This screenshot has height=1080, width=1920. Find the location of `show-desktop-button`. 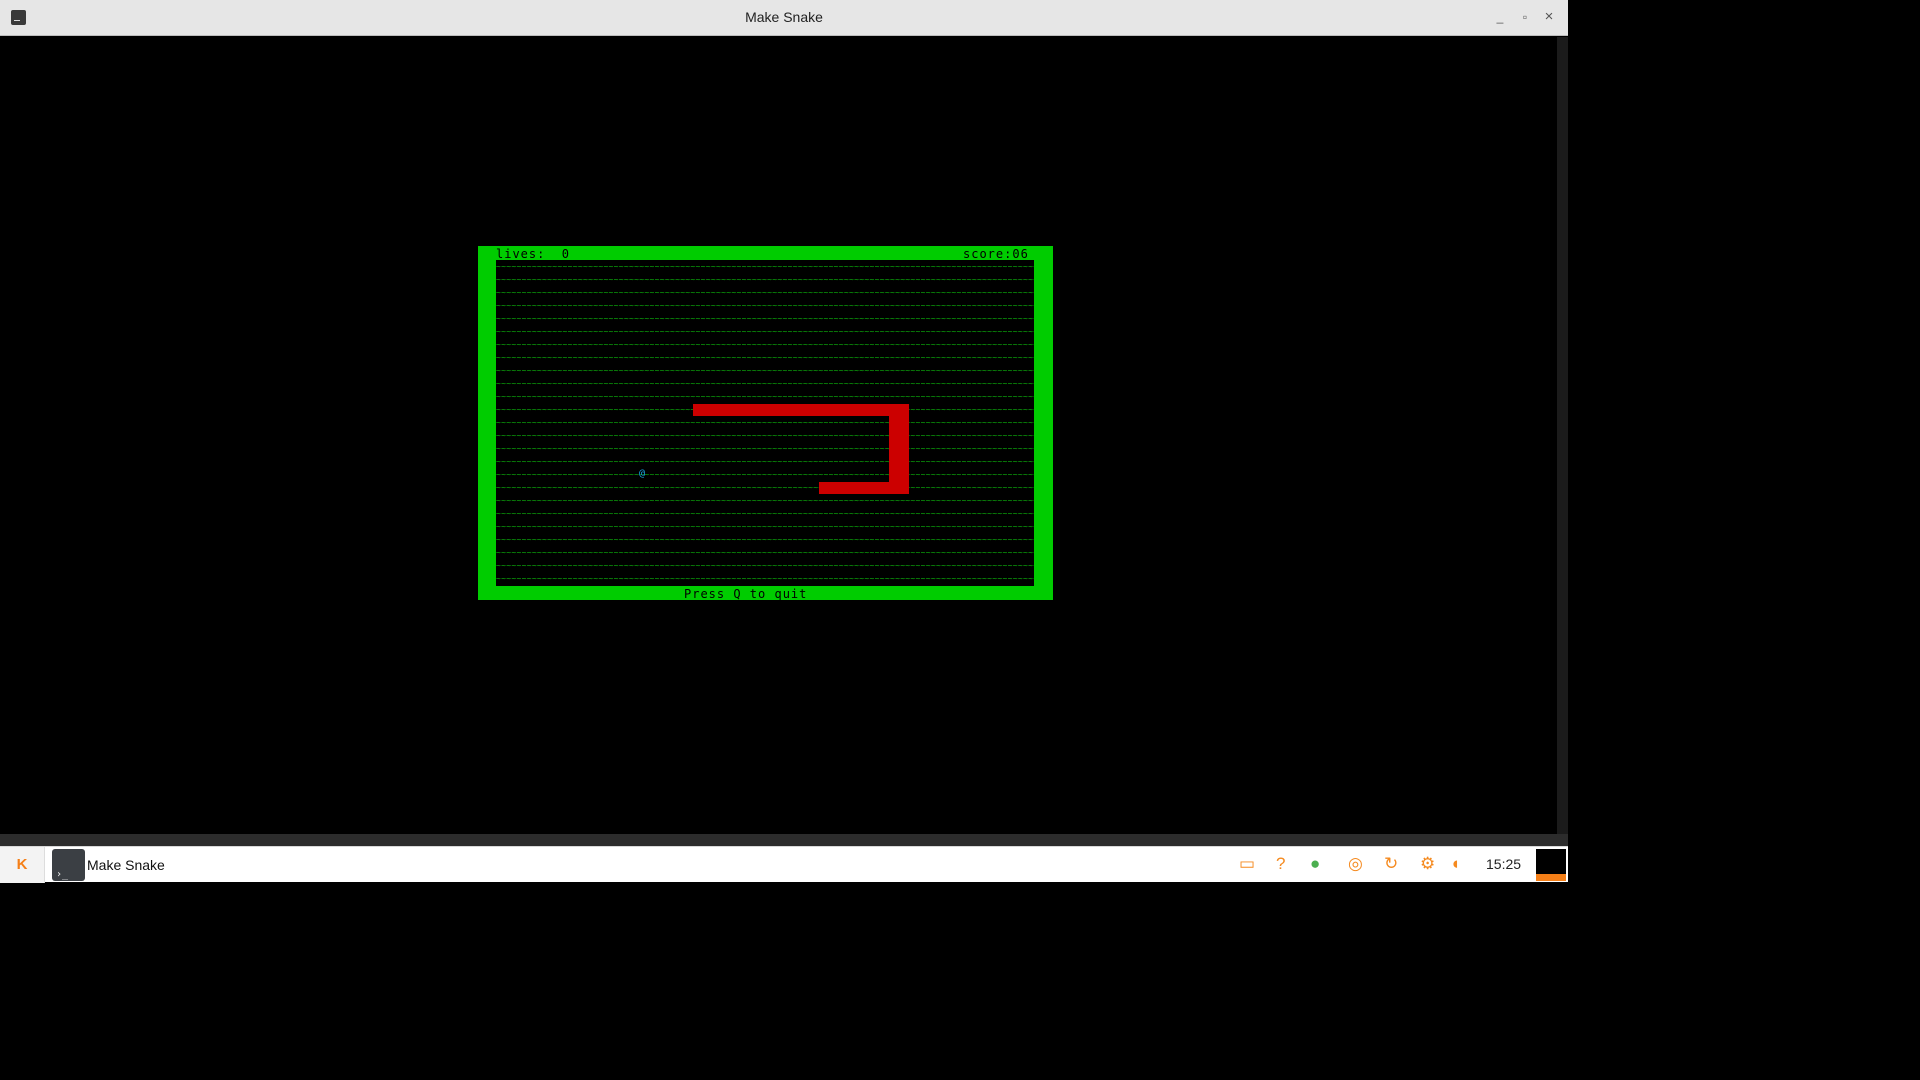

show-desktop-button is located at coordinates (1551, 865).